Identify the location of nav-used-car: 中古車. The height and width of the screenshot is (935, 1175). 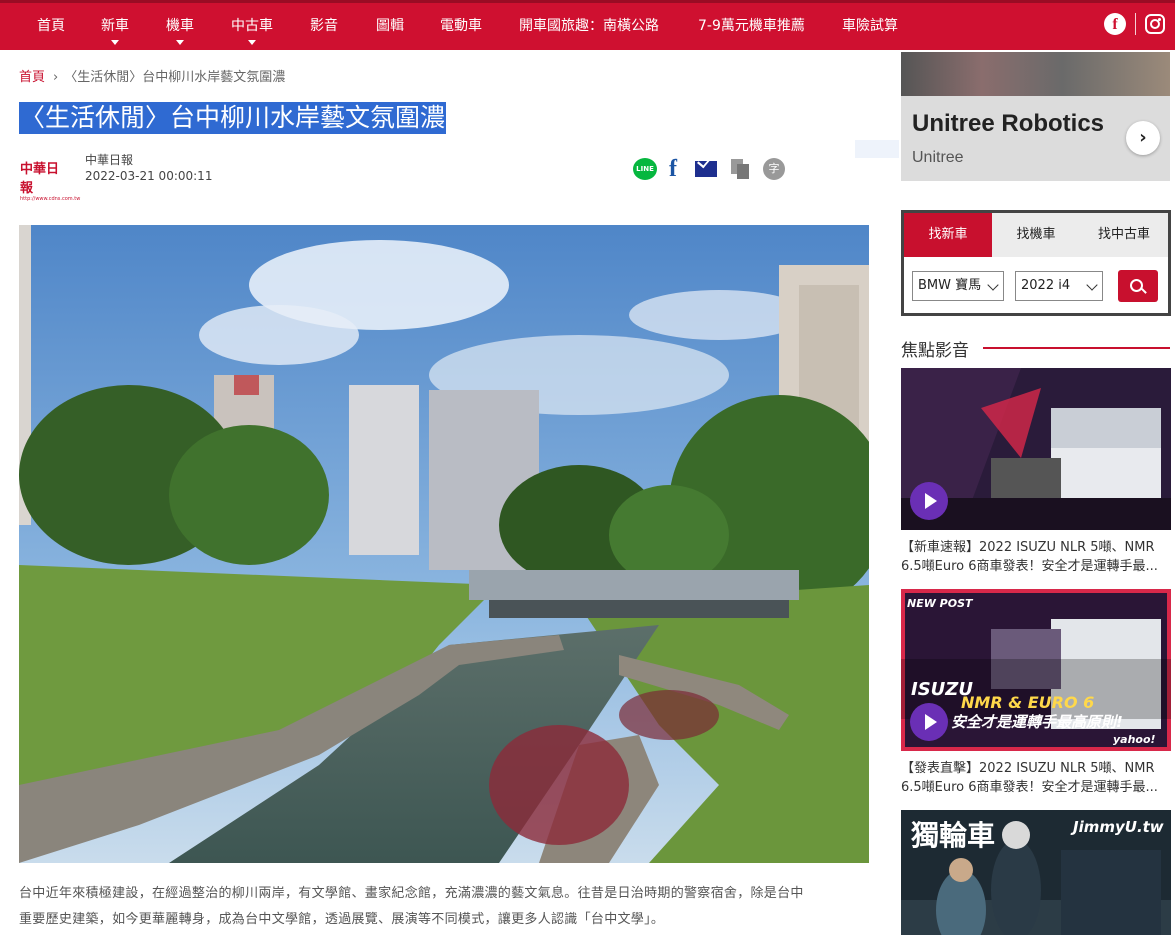
(252, 26).